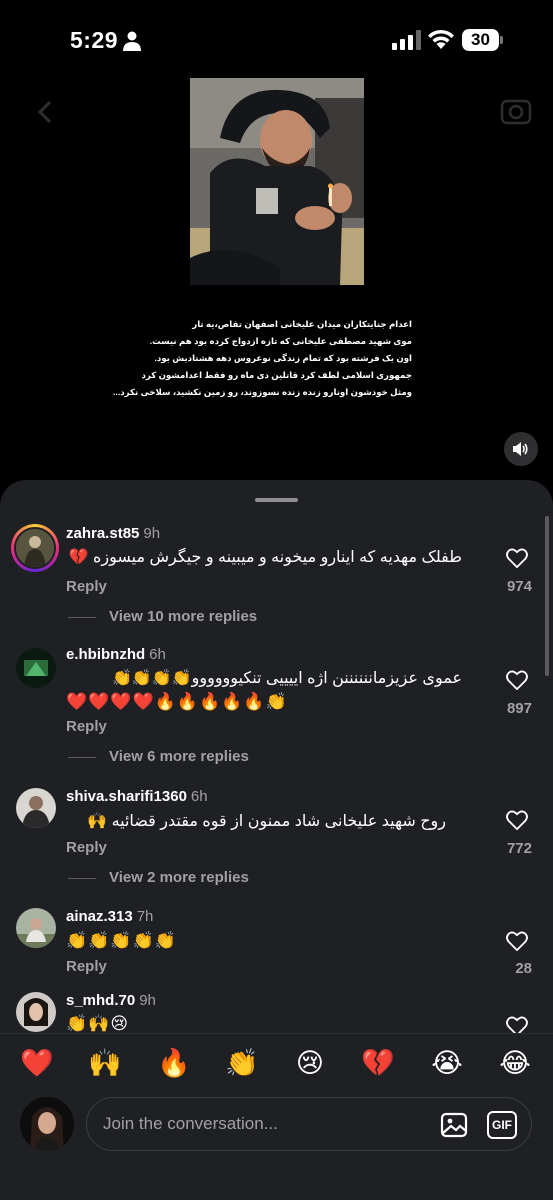 Image resolution: width=553 pixels, height=1200 pixels. I want to click on cellular-signal-icon, so click(406, 40).